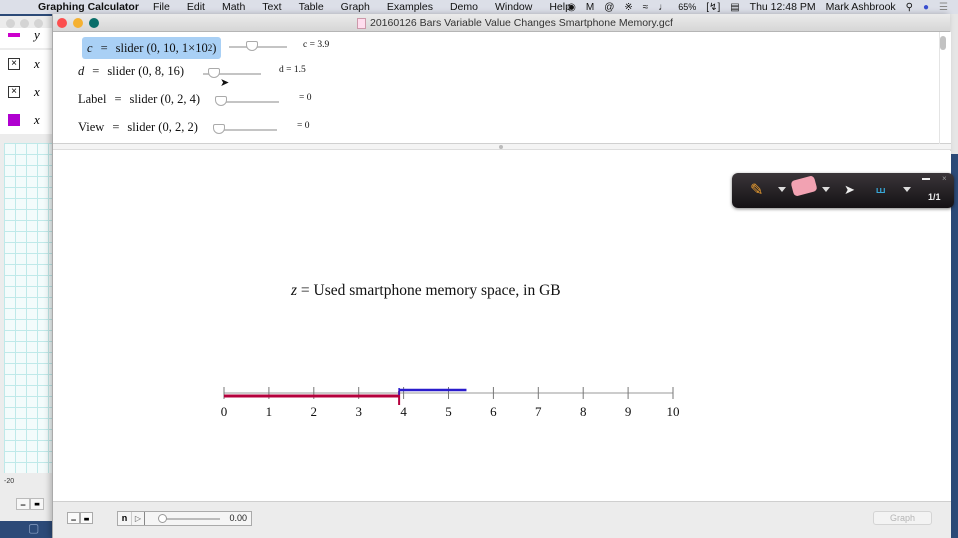 This screenshot has width=958, height=538. Describe the element at coordinates (303, 126) in the screenshot. I see `slider-view-value: = 0` at that location.